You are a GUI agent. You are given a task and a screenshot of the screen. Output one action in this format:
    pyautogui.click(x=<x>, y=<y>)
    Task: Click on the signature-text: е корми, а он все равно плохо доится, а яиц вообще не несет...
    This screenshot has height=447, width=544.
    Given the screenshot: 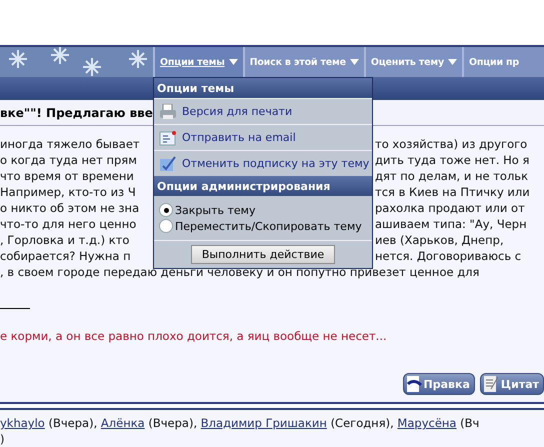 What is the action you would take?
    pyautogui.click(x=194, y=336)
    